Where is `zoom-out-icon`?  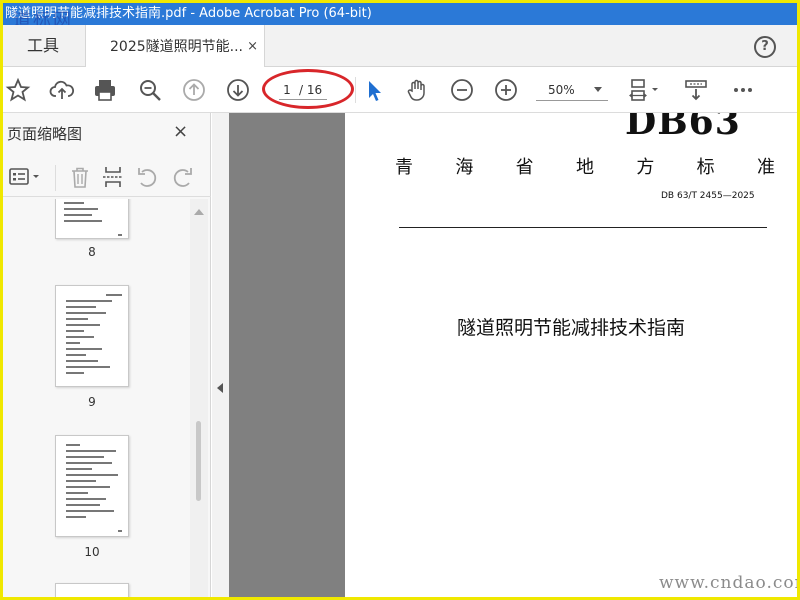
zoom-out-icon is located at coordinates (462, 90).